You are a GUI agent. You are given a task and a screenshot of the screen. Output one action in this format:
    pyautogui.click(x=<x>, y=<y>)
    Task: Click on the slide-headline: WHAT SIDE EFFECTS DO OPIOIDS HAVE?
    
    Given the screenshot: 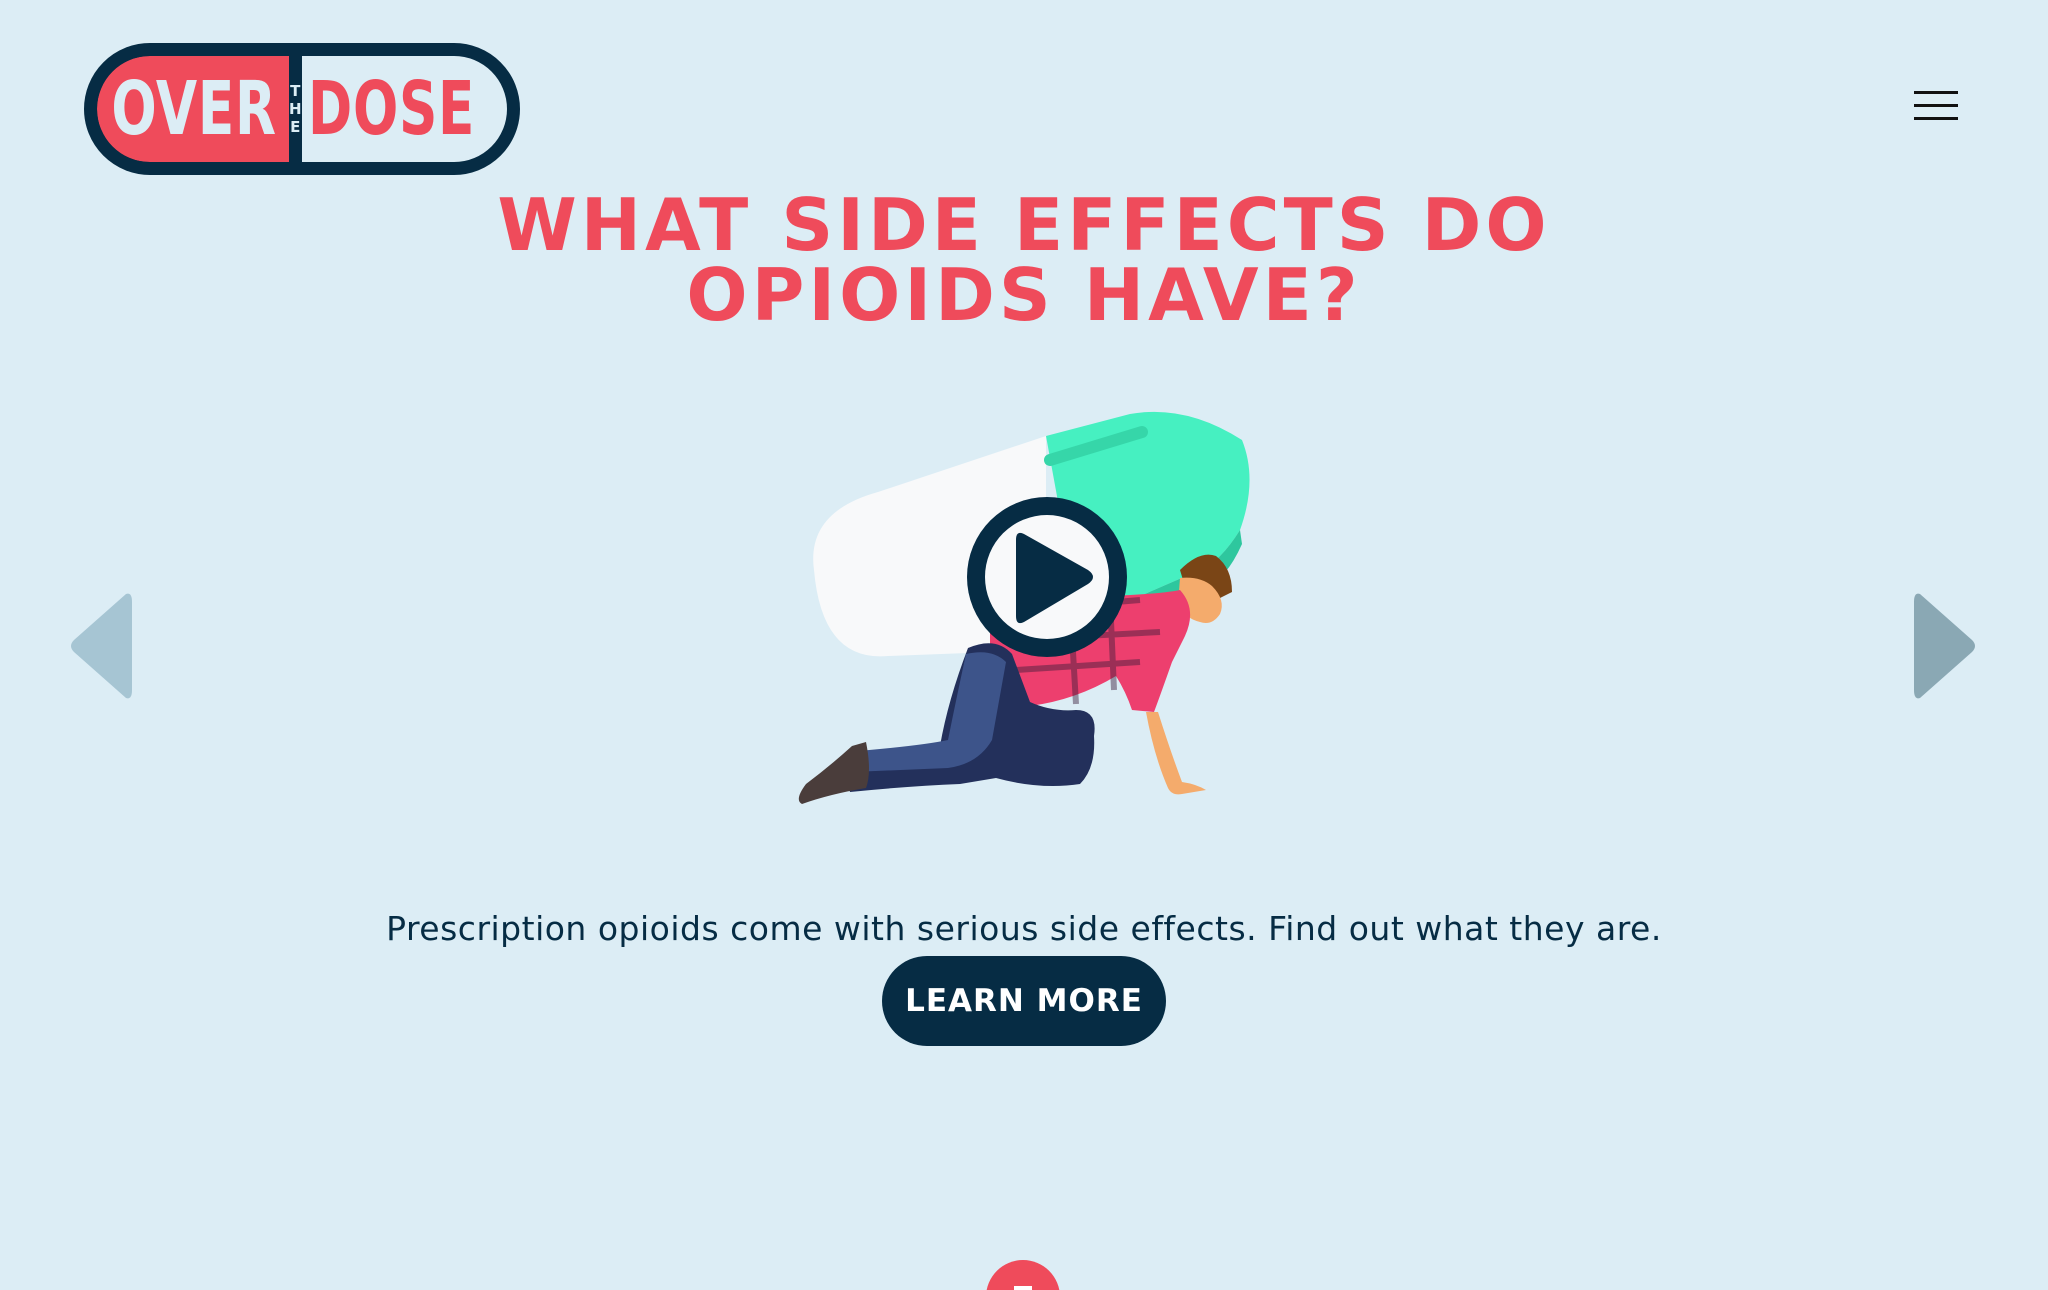 What is the action you would take?
    pyautogui.click(x=1024, y=260)
    